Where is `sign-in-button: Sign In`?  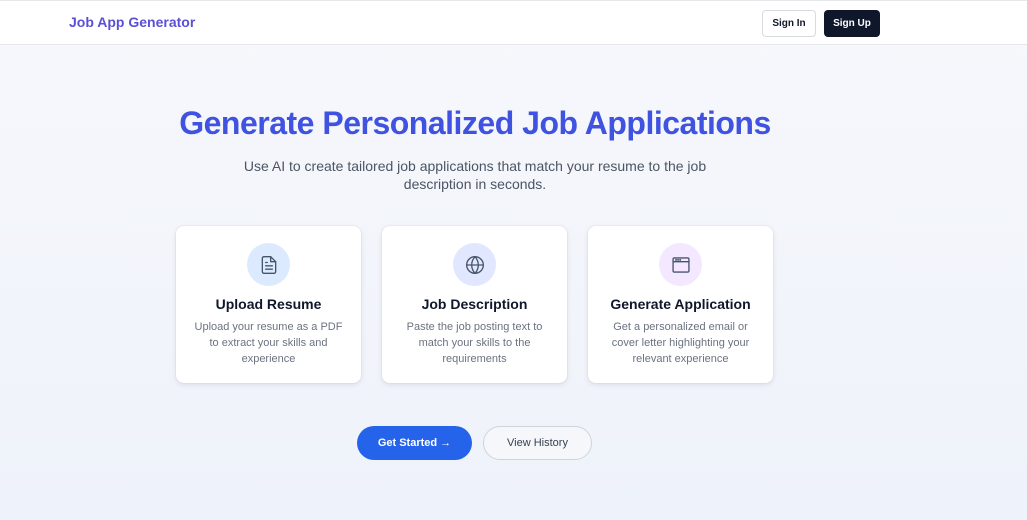 sign-in-button: Sign In is located at coordinates (789, 23).